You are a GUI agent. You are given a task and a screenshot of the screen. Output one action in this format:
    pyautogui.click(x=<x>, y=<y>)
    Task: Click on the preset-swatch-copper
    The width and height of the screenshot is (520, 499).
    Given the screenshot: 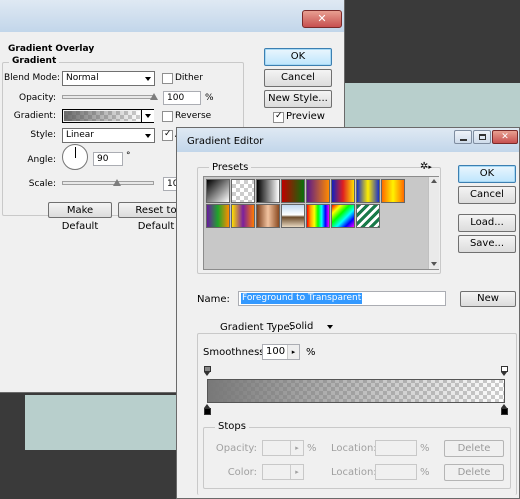 What is the action you would take?
    pyautogui.click(x=268, y=216)
    